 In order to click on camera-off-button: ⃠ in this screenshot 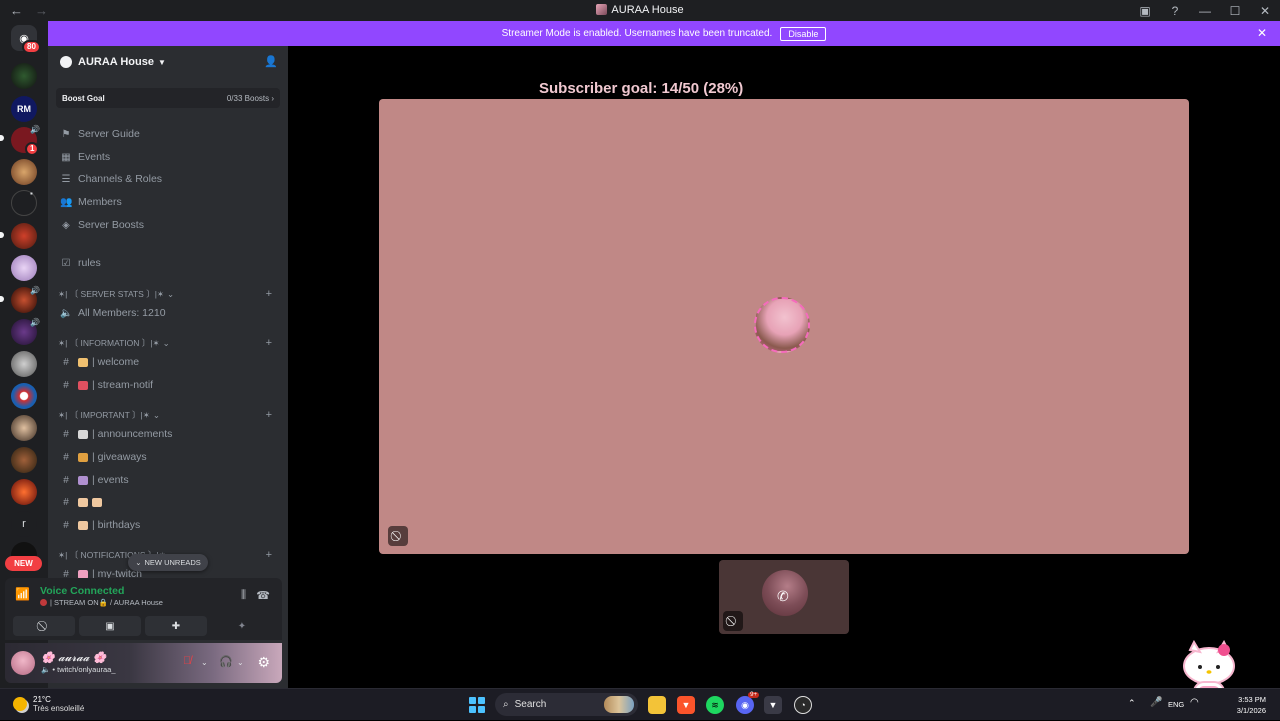, I will do `click(44, 626)`.